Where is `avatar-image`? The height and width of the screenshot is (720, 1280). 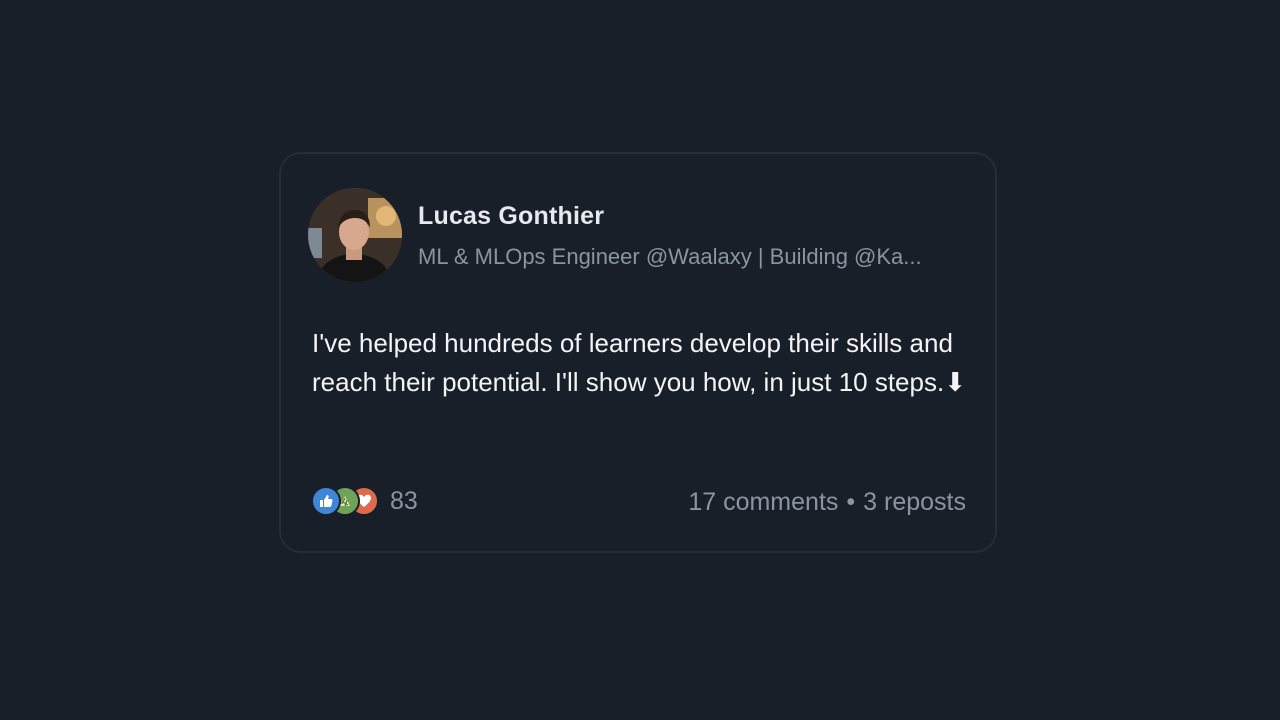 avatar-image is located at coordinates (355, 235).